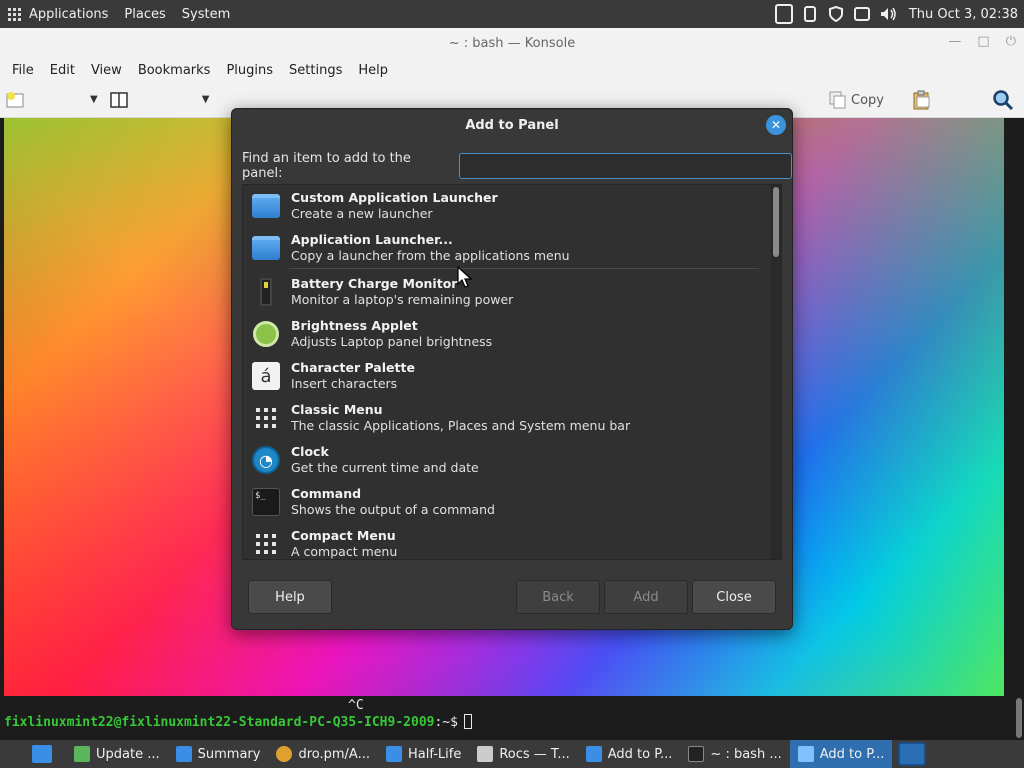  Describe the element at coordinates (343, 535) in the screenshot. I see `item-name: Compact Menu` at that location.